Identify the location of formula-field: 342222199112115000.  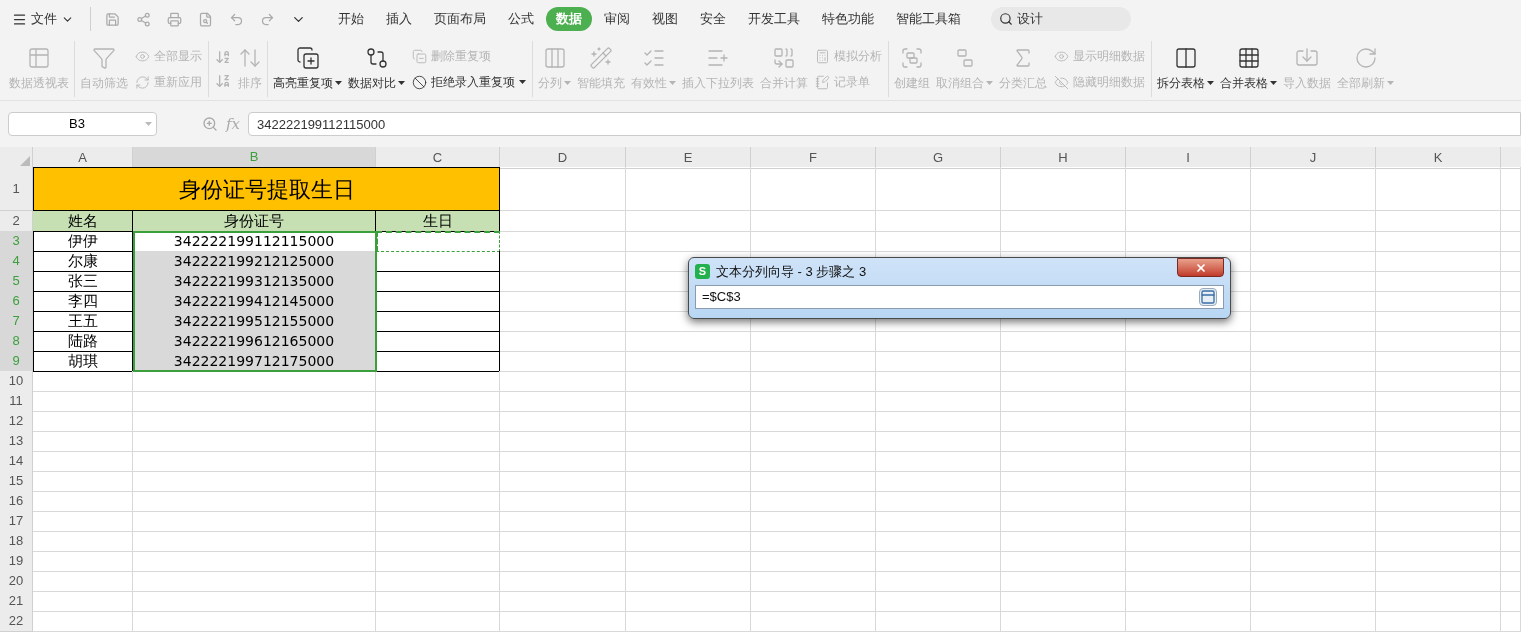
(884, 124).